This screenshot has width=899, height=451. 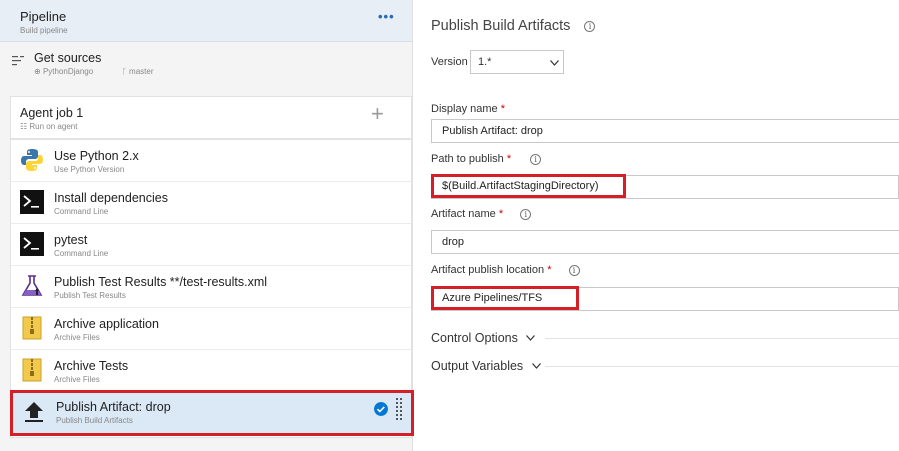 I want to click on branch-label: ᚴ master, so click(x=138, y=71).